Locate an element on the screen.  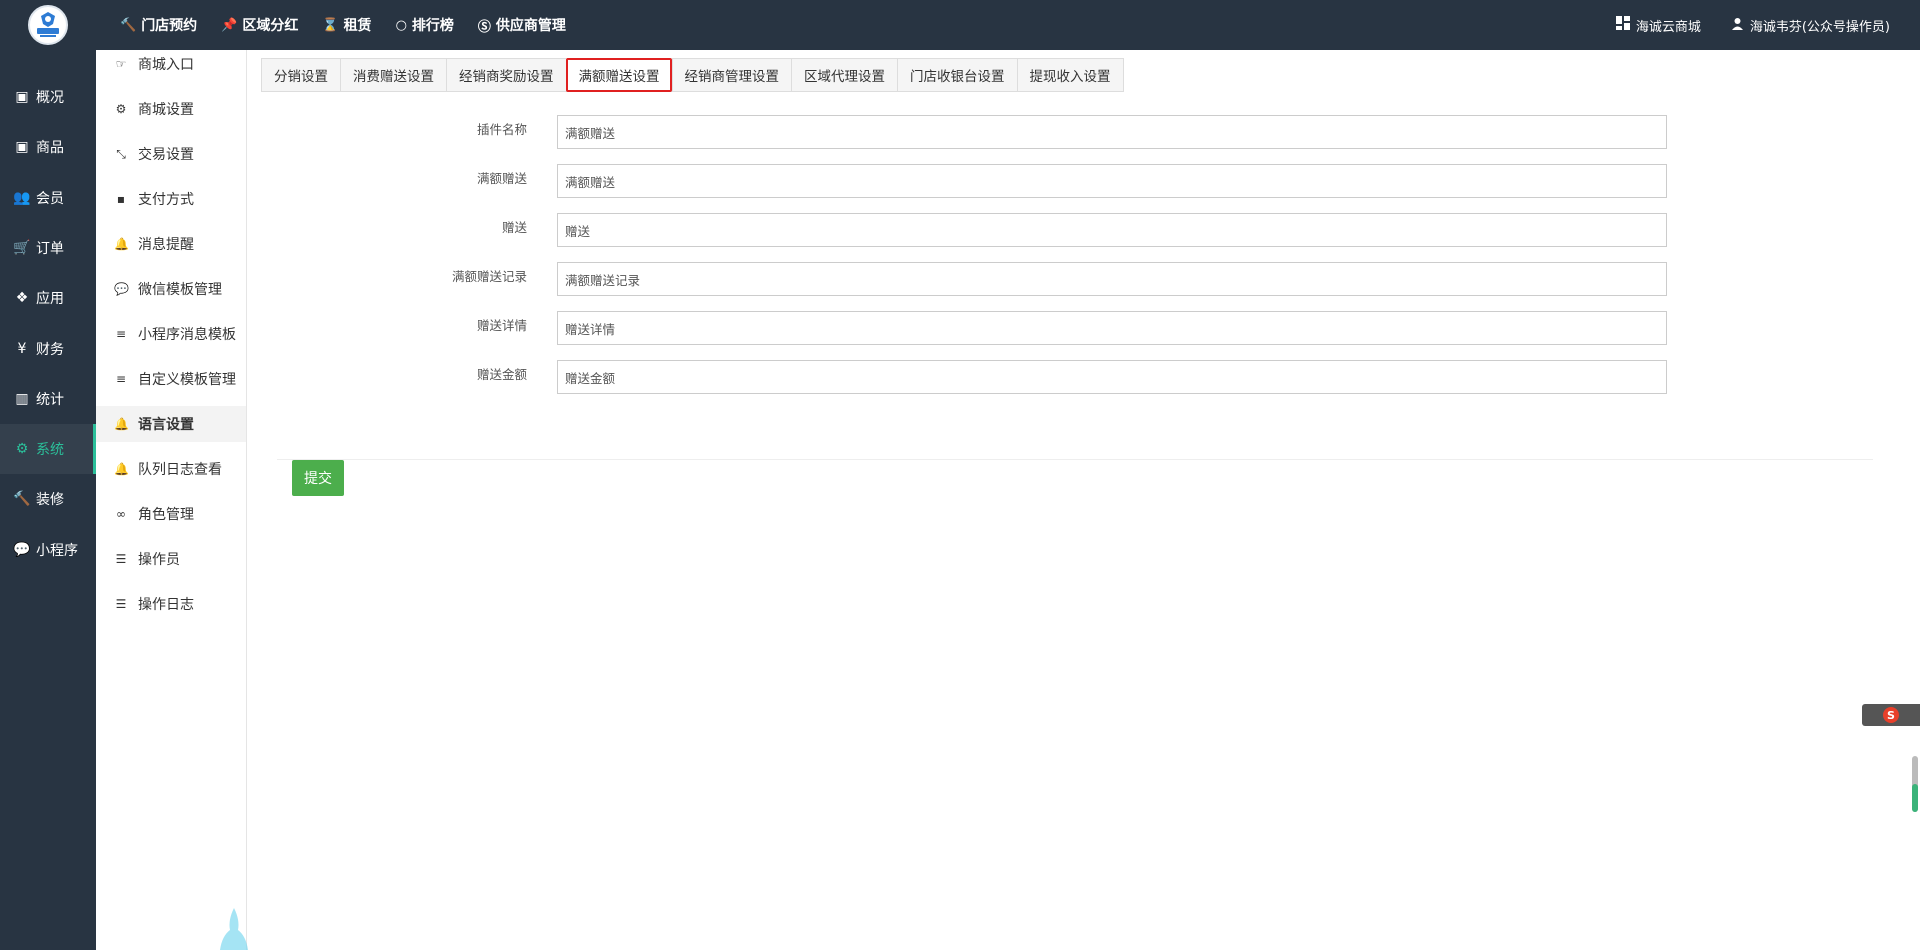
store-name: 海诚云商城 is located at coordinates (1668, 27).